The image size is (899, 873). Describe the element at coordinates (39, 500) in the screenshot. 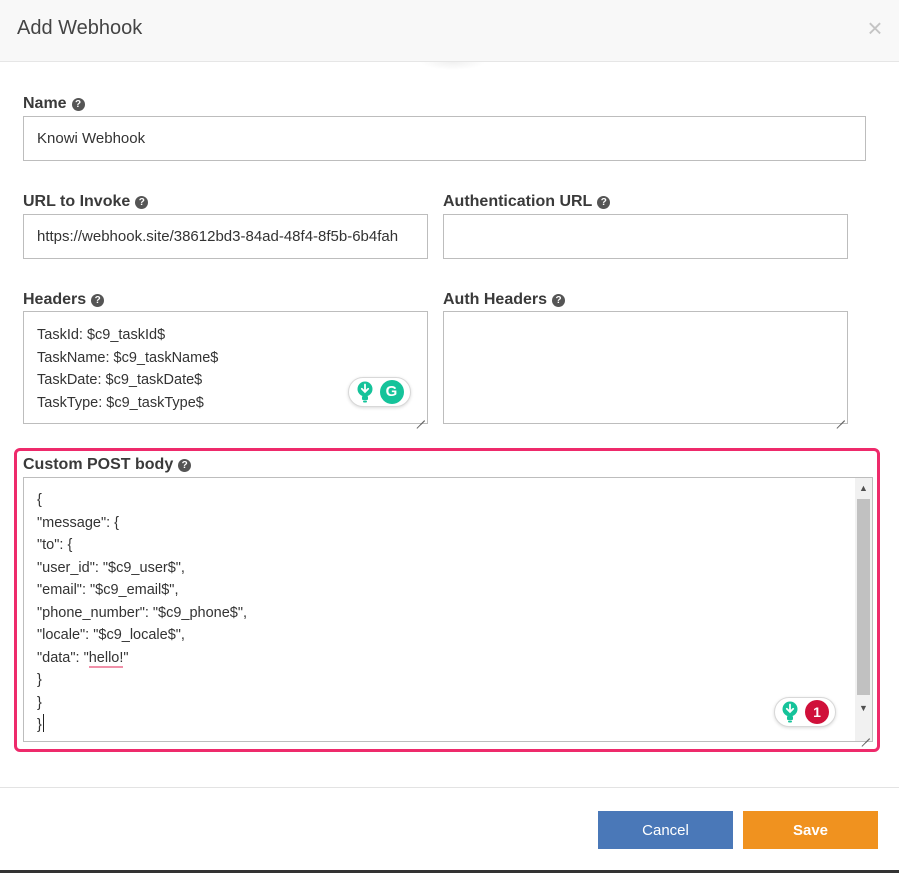

I see `body-line: {` at that location.